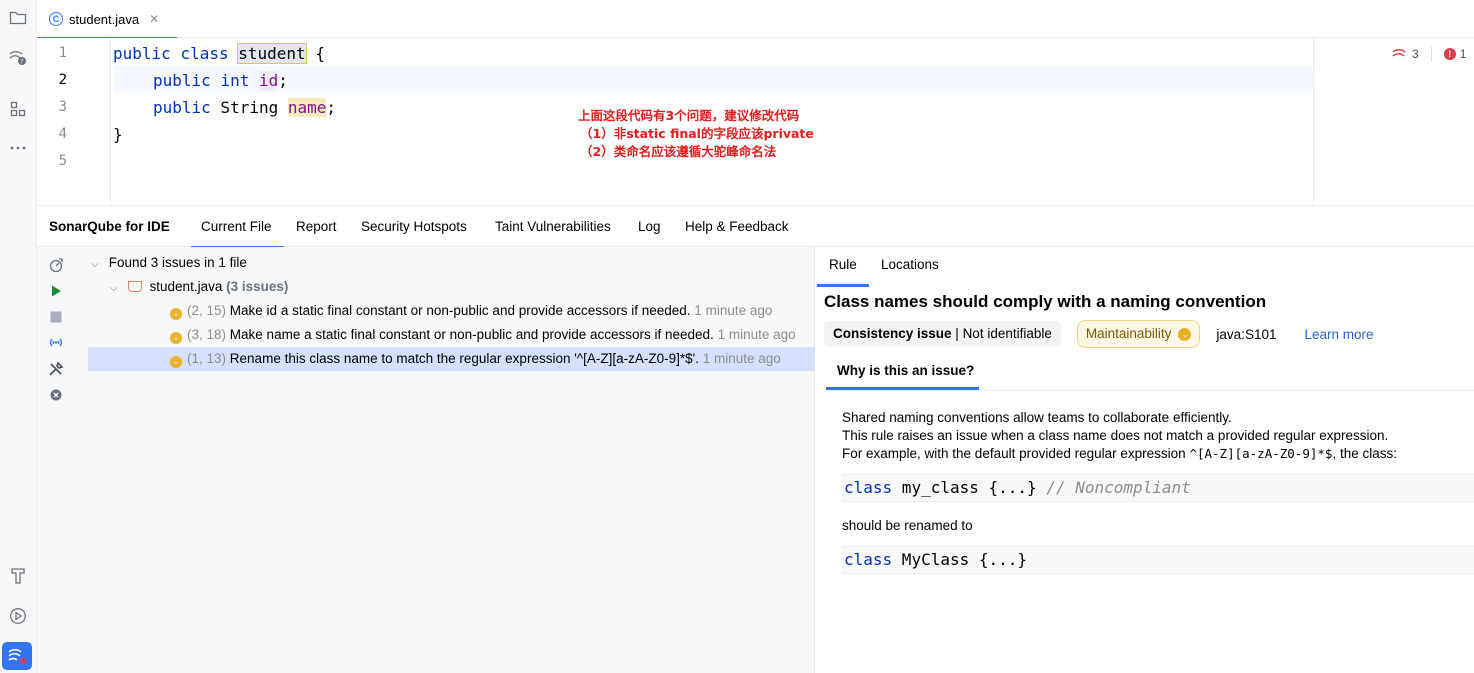 The image size is (1474, 673). I want to click on tool-window-title: SonarQube for IDE, so click(109, 226).